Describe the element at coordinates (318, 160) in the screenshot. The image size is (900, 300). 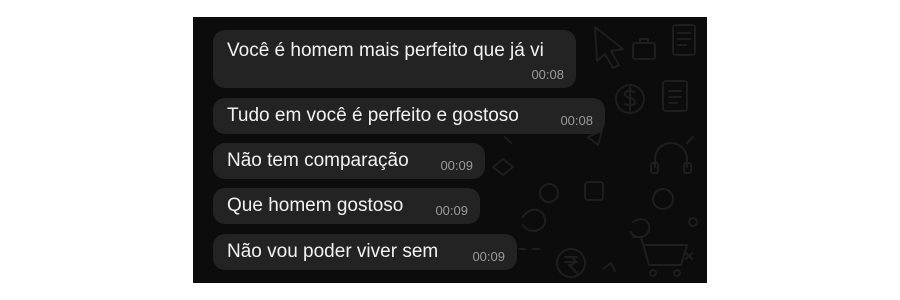
I see `message-text: Não tem comparação` at that location.